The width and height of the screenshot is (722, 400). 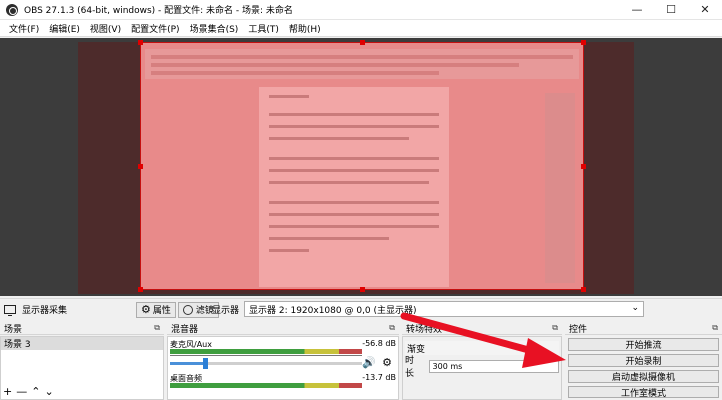 I want to click on mixer-dock-header: 混音器 ⧉, so click(x=283, y=328).